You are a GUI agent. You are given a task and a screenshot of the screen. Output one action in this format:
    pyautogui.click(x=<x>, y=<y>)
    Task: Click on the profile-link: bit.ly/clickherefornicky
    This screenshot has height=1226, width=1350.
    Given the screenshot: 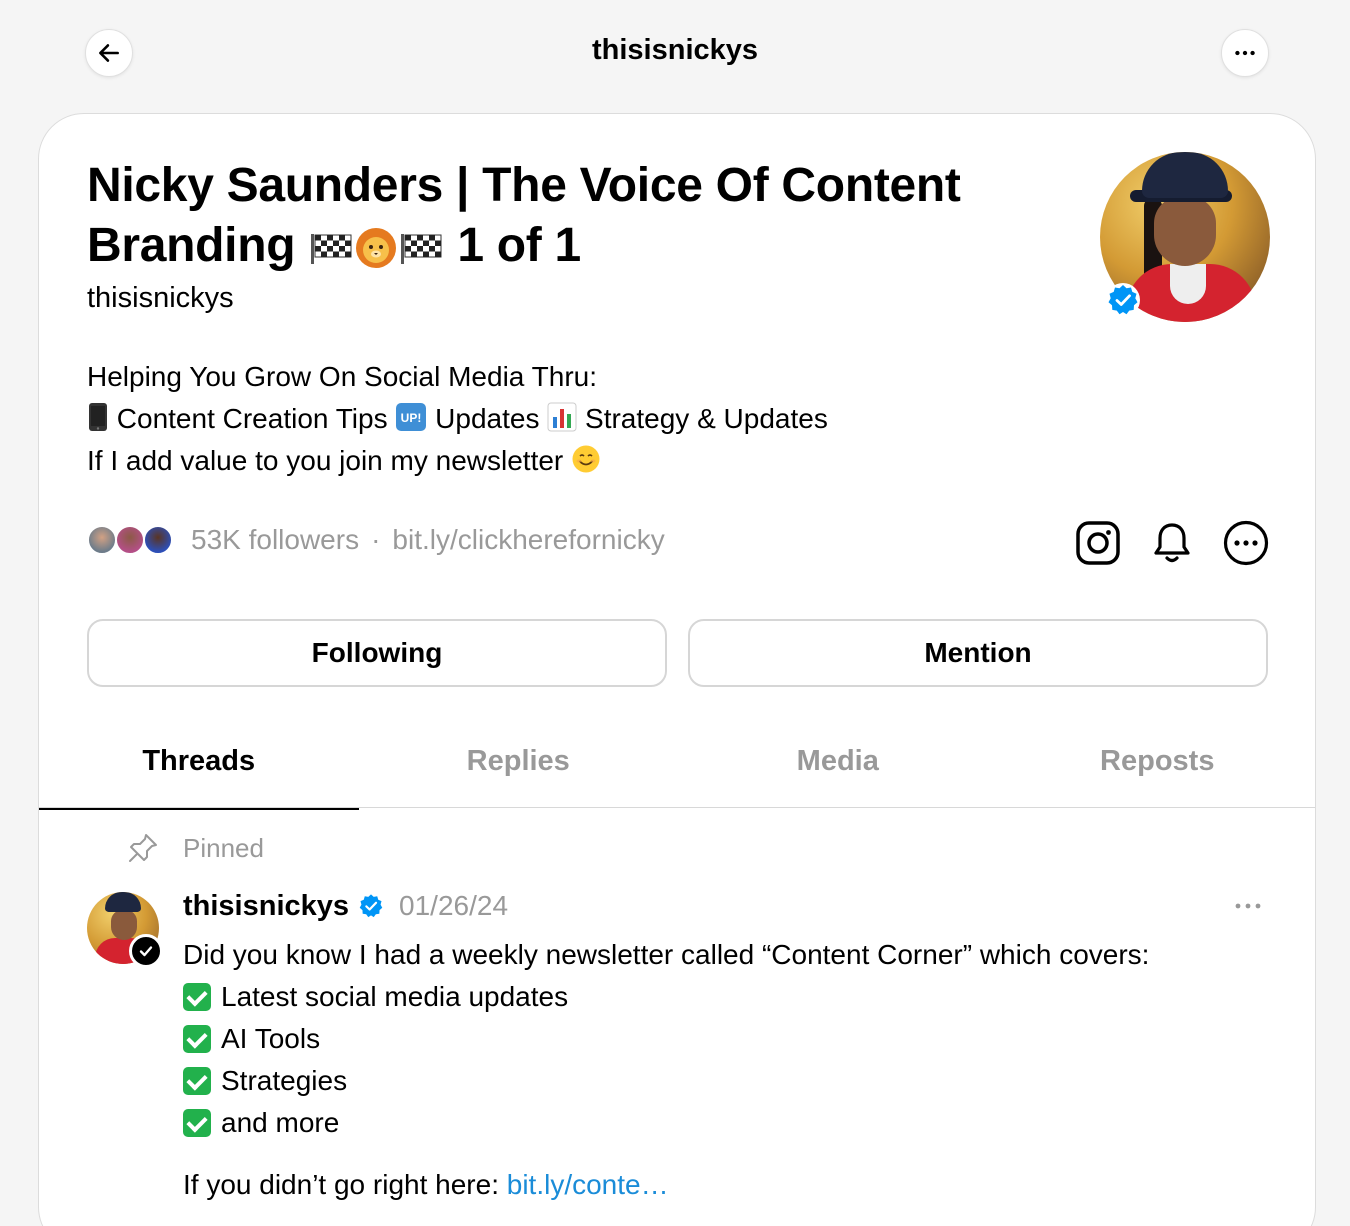 What is the action you would take?
    pyautogui.click(x=528, y=540)
    